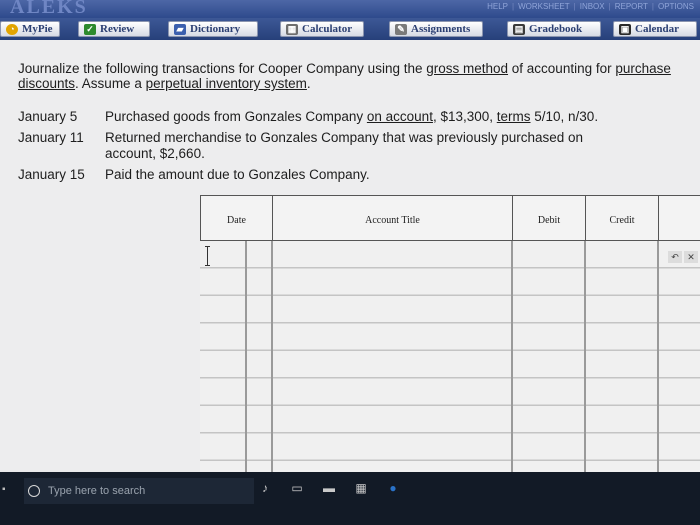 The image size is (700, 525). I want to click on tab-dictionary: ▰ Dictionary, so click(213, 29).